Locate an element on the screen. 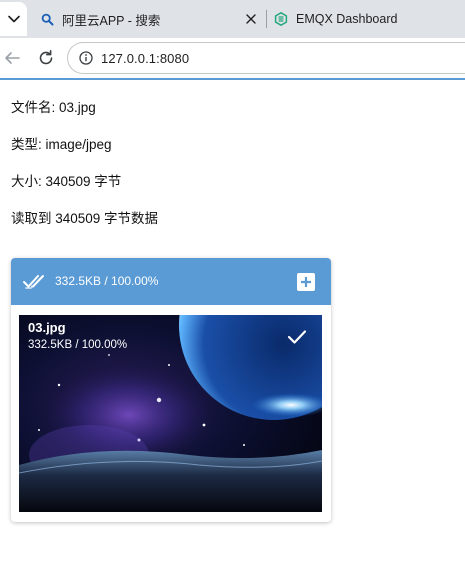 The width and height of the screenshot is (465, 583). emqx-logo-icon is located at coordinates (281, 19).